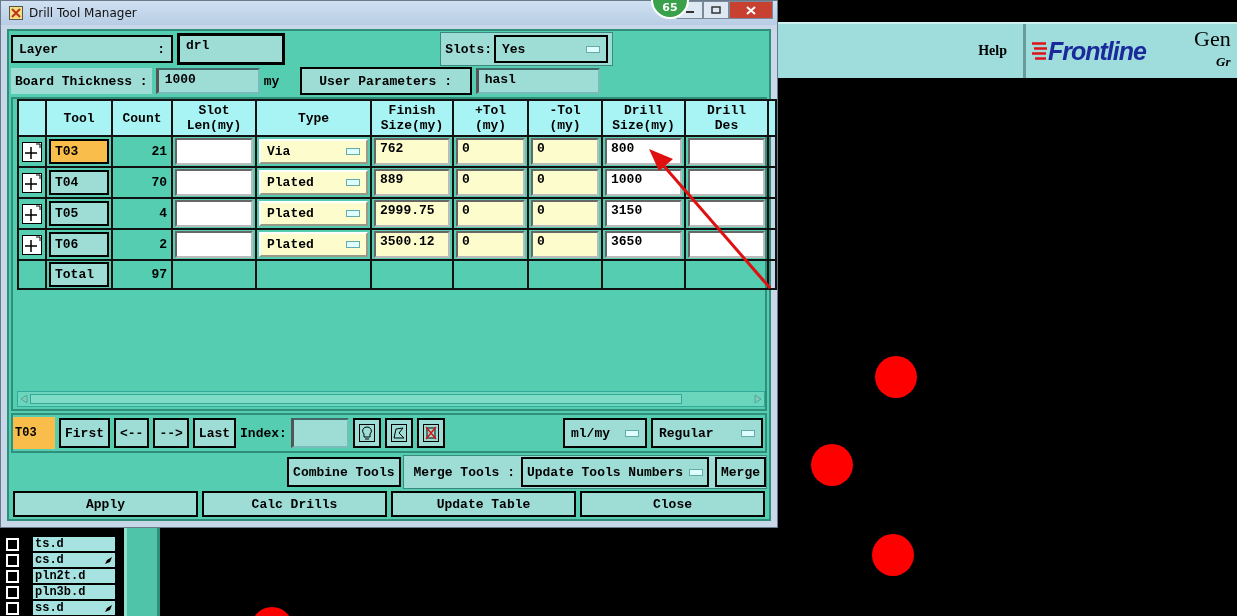 This screenshot has height=616, width=1237. Describe the element at coordinates (142, 151) in the screenshot. I see `count-cell: 21` at that location.